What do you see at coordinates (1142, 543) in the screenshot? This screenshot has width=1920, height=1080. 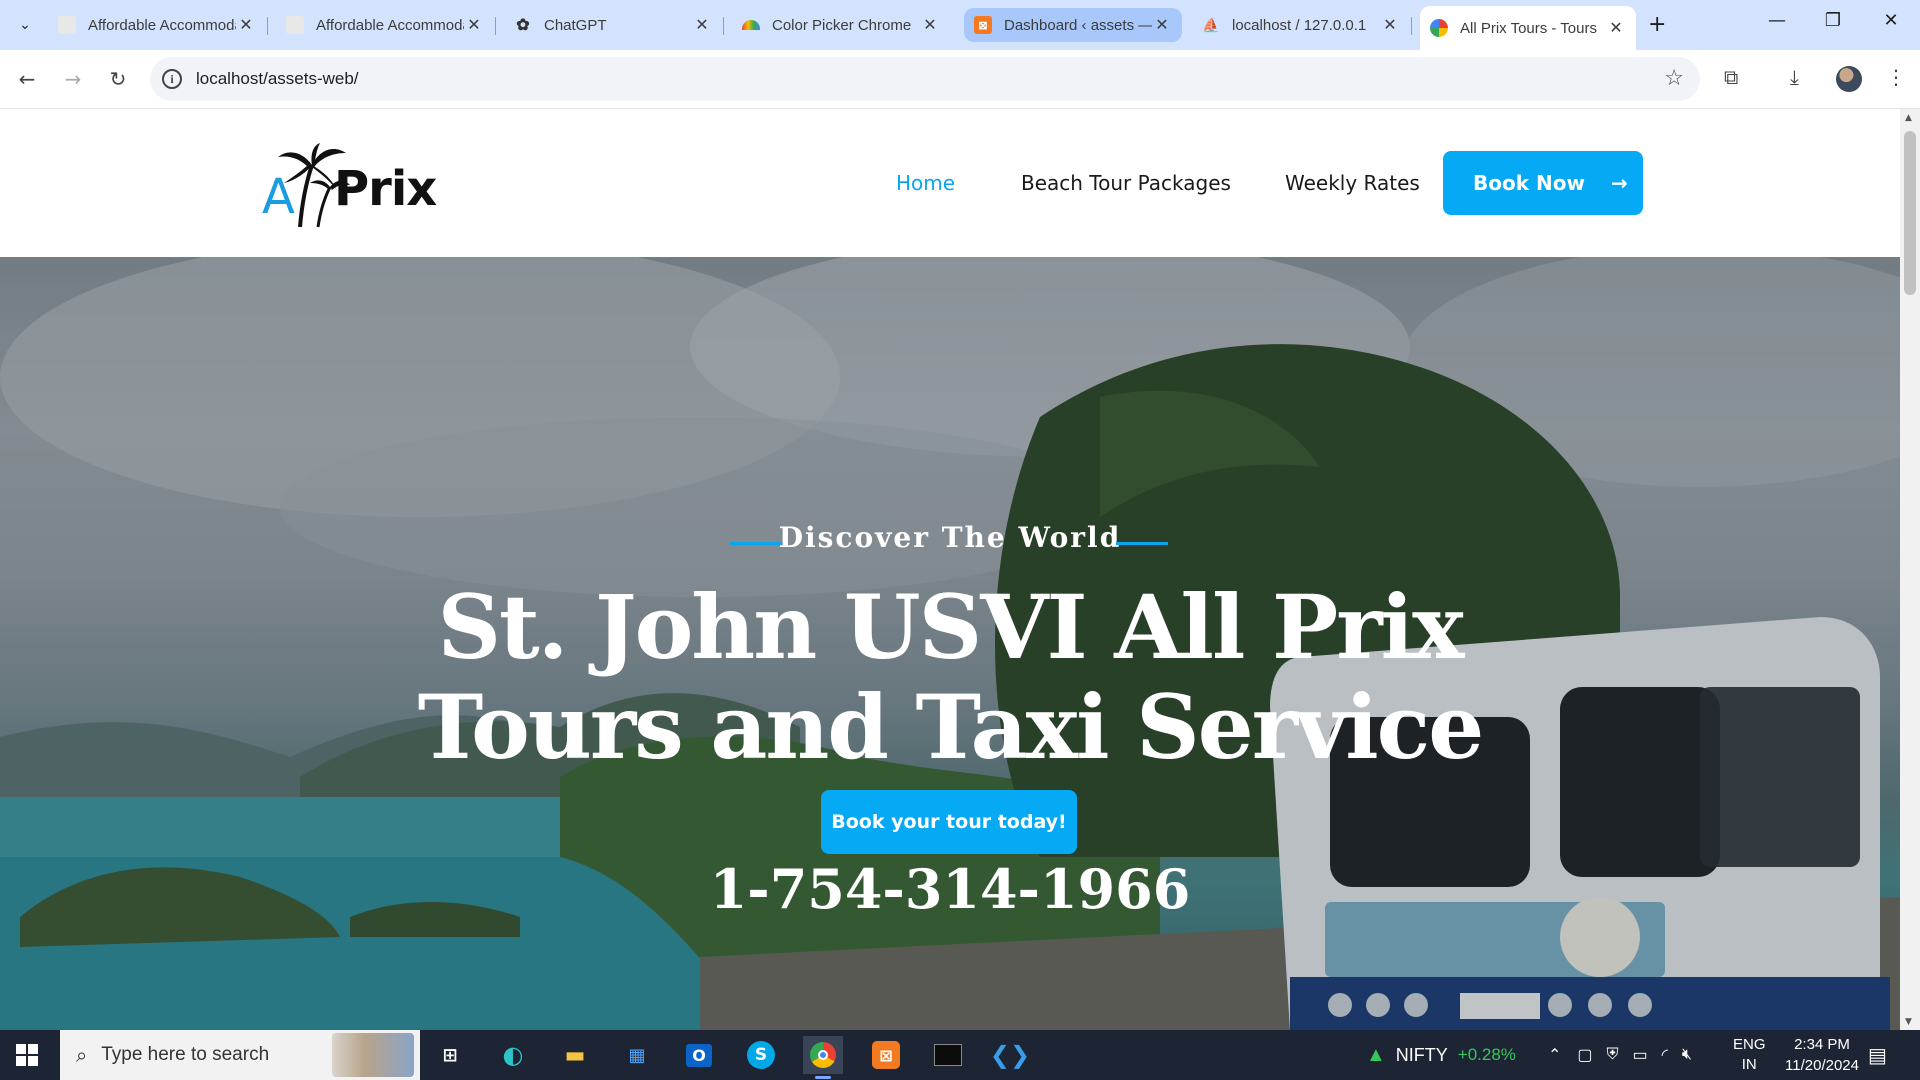 I see `eyebrow-line-right` at bounding box center [1142, 543].